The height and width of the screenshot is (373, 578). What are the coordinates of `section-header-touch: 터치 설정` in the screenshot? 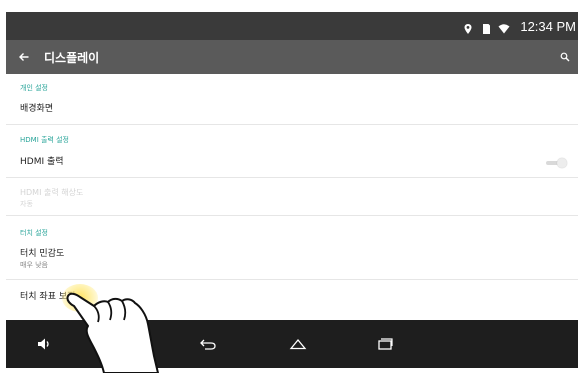 It's located at (34, 233).